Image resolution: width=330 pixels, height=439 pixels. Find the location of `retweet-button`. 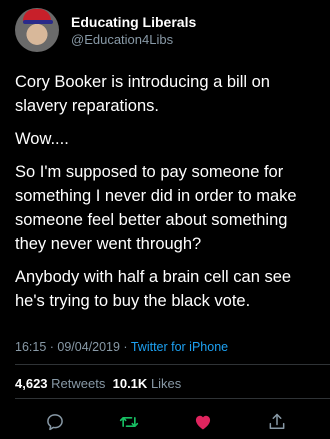

retweet-button is located at coordinates (129, 422).